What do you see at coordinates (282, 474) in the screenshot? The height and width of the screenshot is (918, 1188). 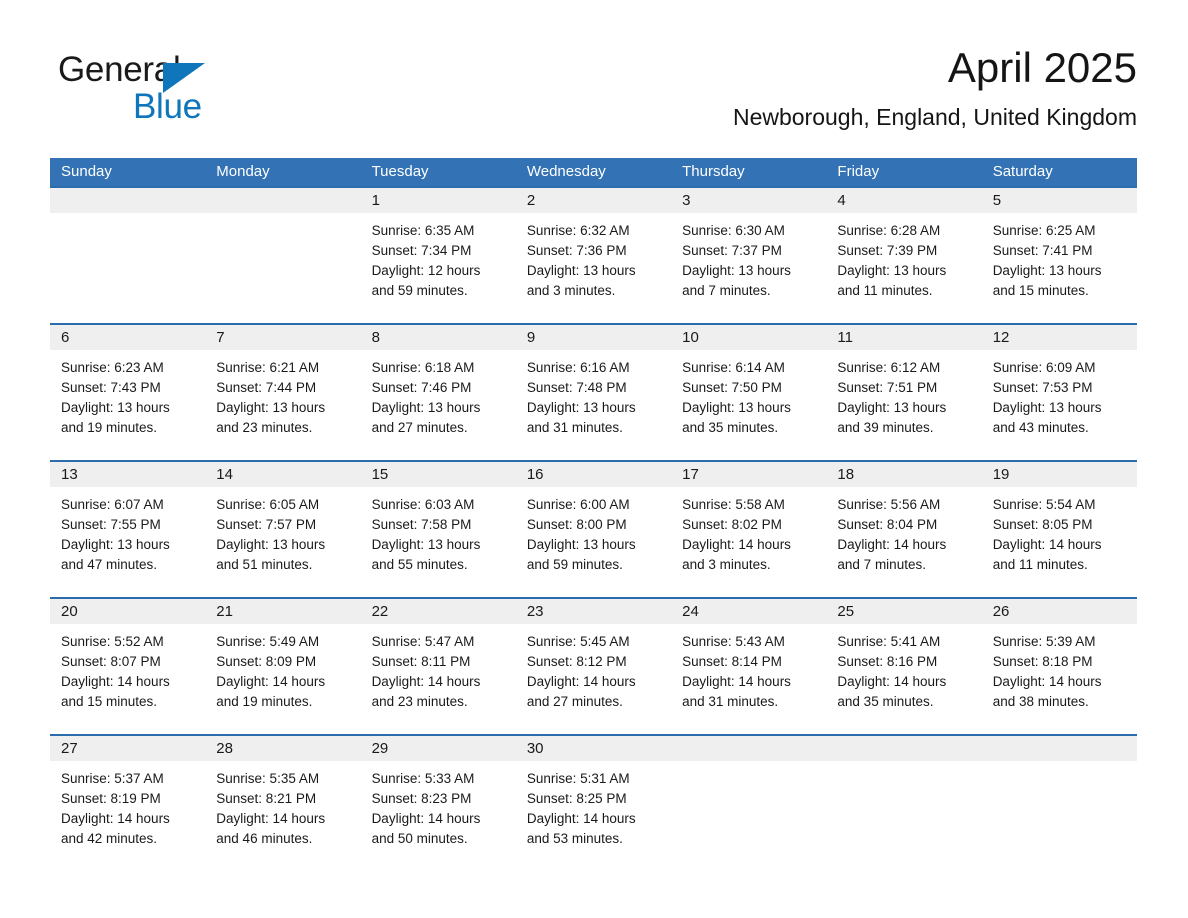 I see `day-number: 14` at bounding box center [282, 474].